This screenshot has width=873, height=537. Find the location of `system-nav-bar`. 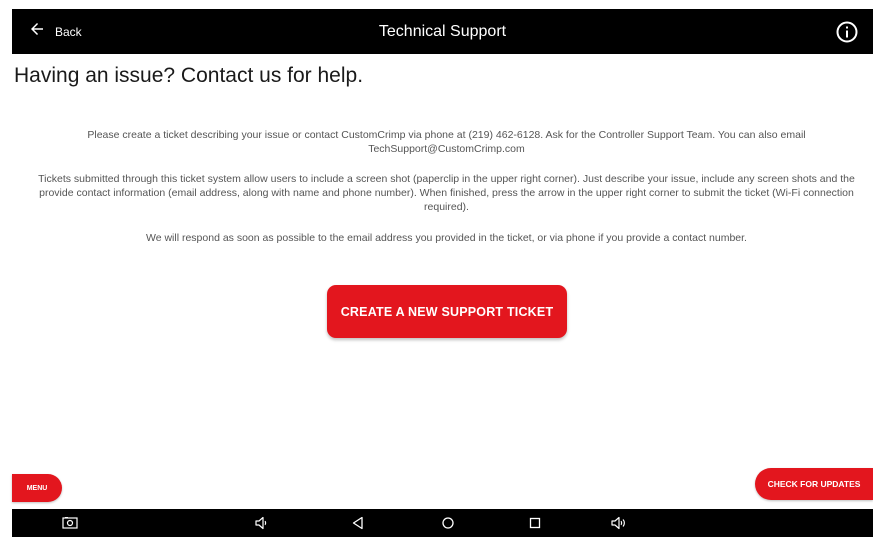

system-nav-bar is located at coordinates (442, 523).